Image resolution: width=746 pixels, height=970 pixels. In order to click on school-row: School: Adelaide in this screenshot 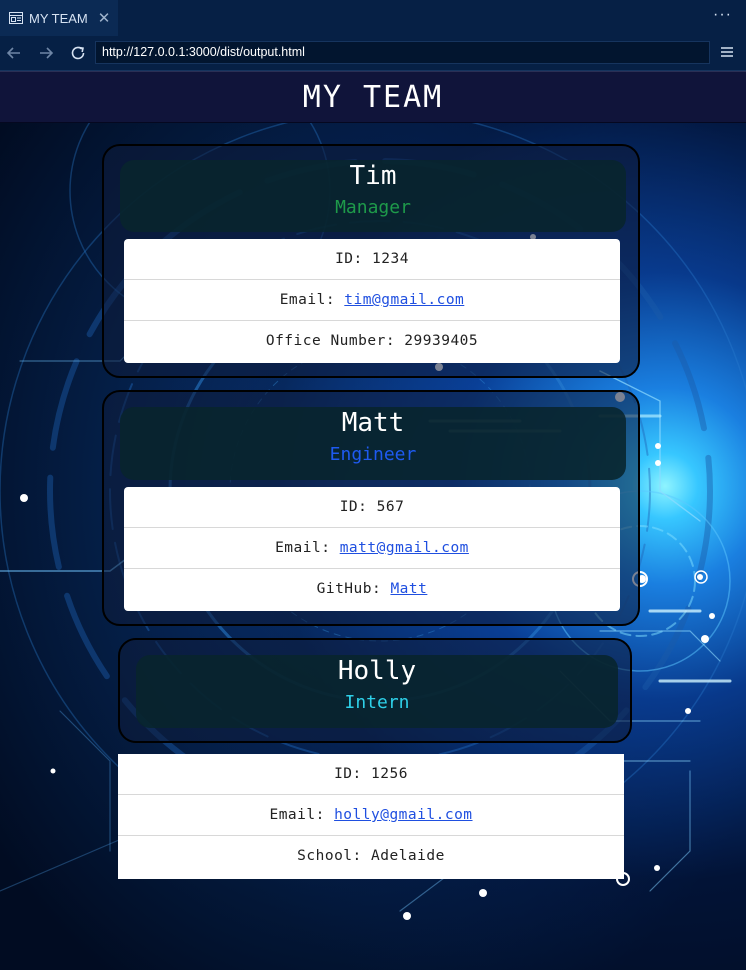, I will do `click(371, 856)`.